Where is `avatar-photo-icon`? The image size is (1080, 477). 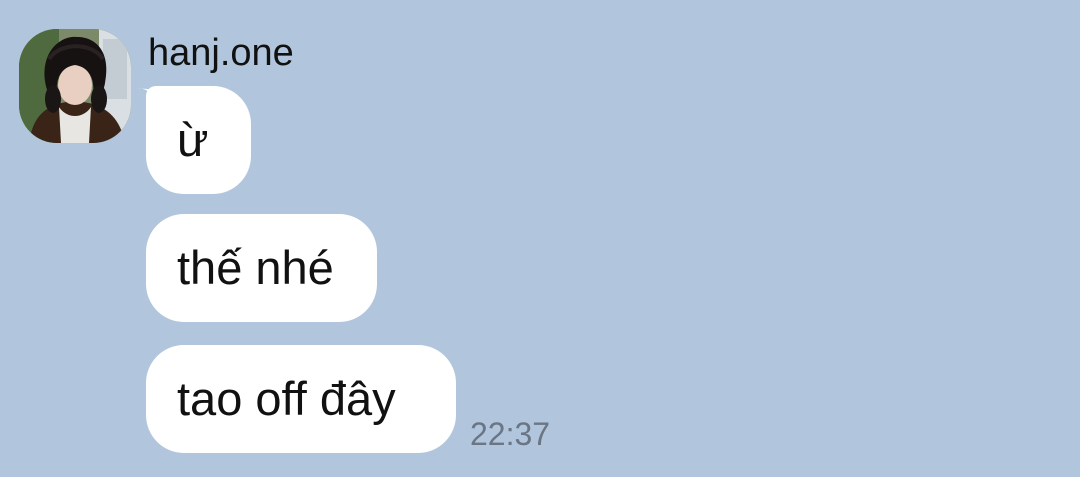
avatar-photo-icon is located at coordinates (75, 86).